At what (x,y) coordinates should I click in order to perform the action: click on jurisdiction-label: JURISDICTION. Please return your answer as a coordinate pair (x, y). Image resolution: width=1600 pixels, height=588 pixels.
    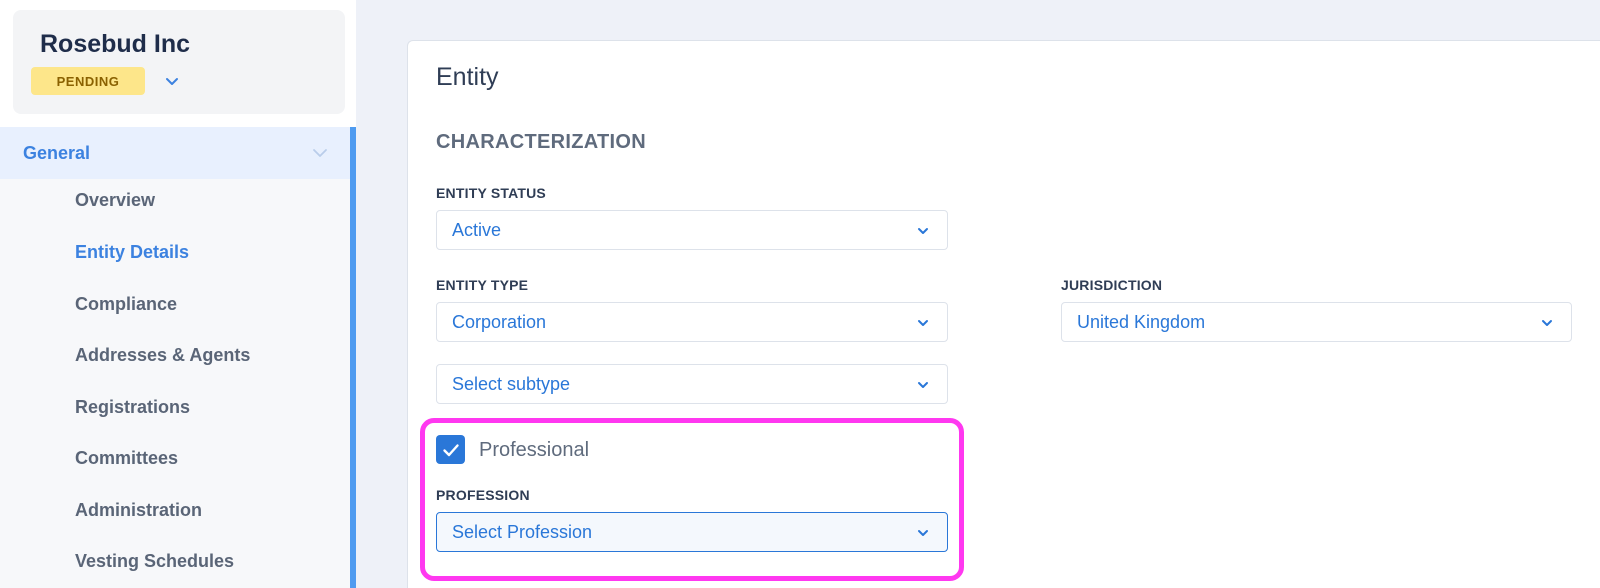
    Looking at the image, I should click on (1112, 285).